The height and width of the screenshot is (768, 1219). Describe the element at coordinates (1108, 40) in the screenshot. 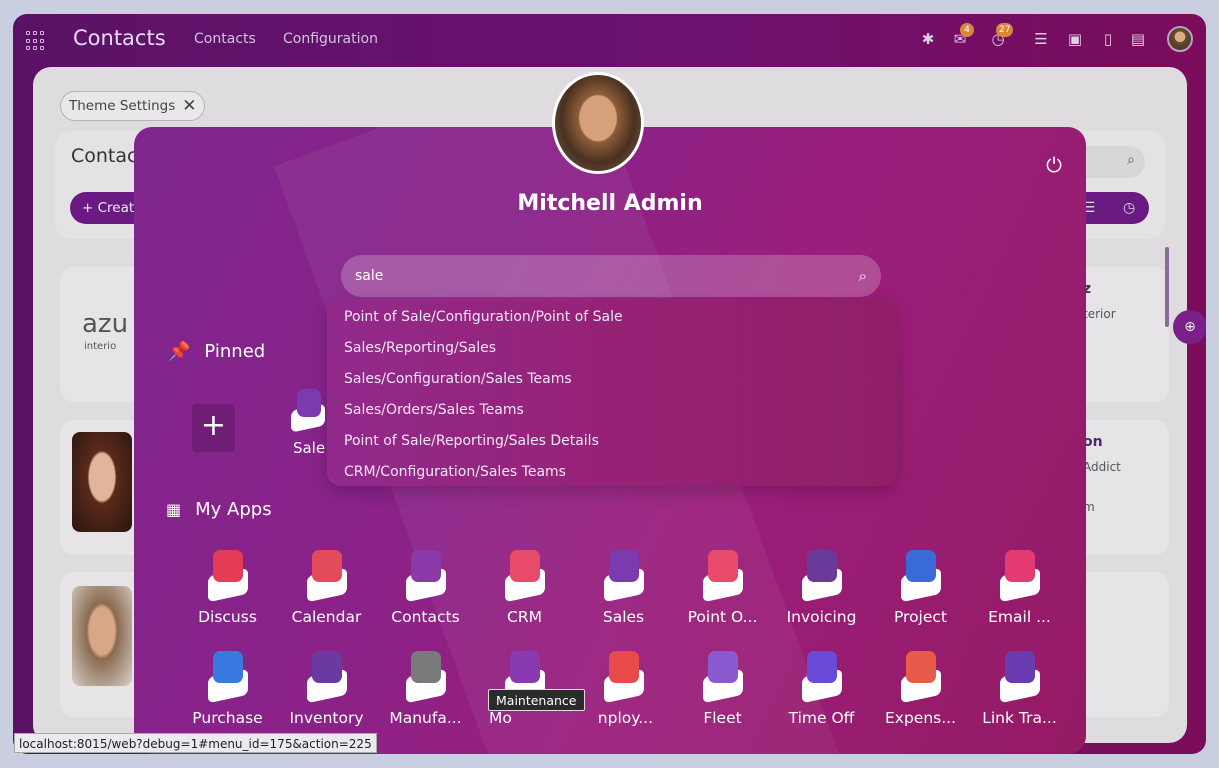

I see `bookmark-icon: ▯` at that location.